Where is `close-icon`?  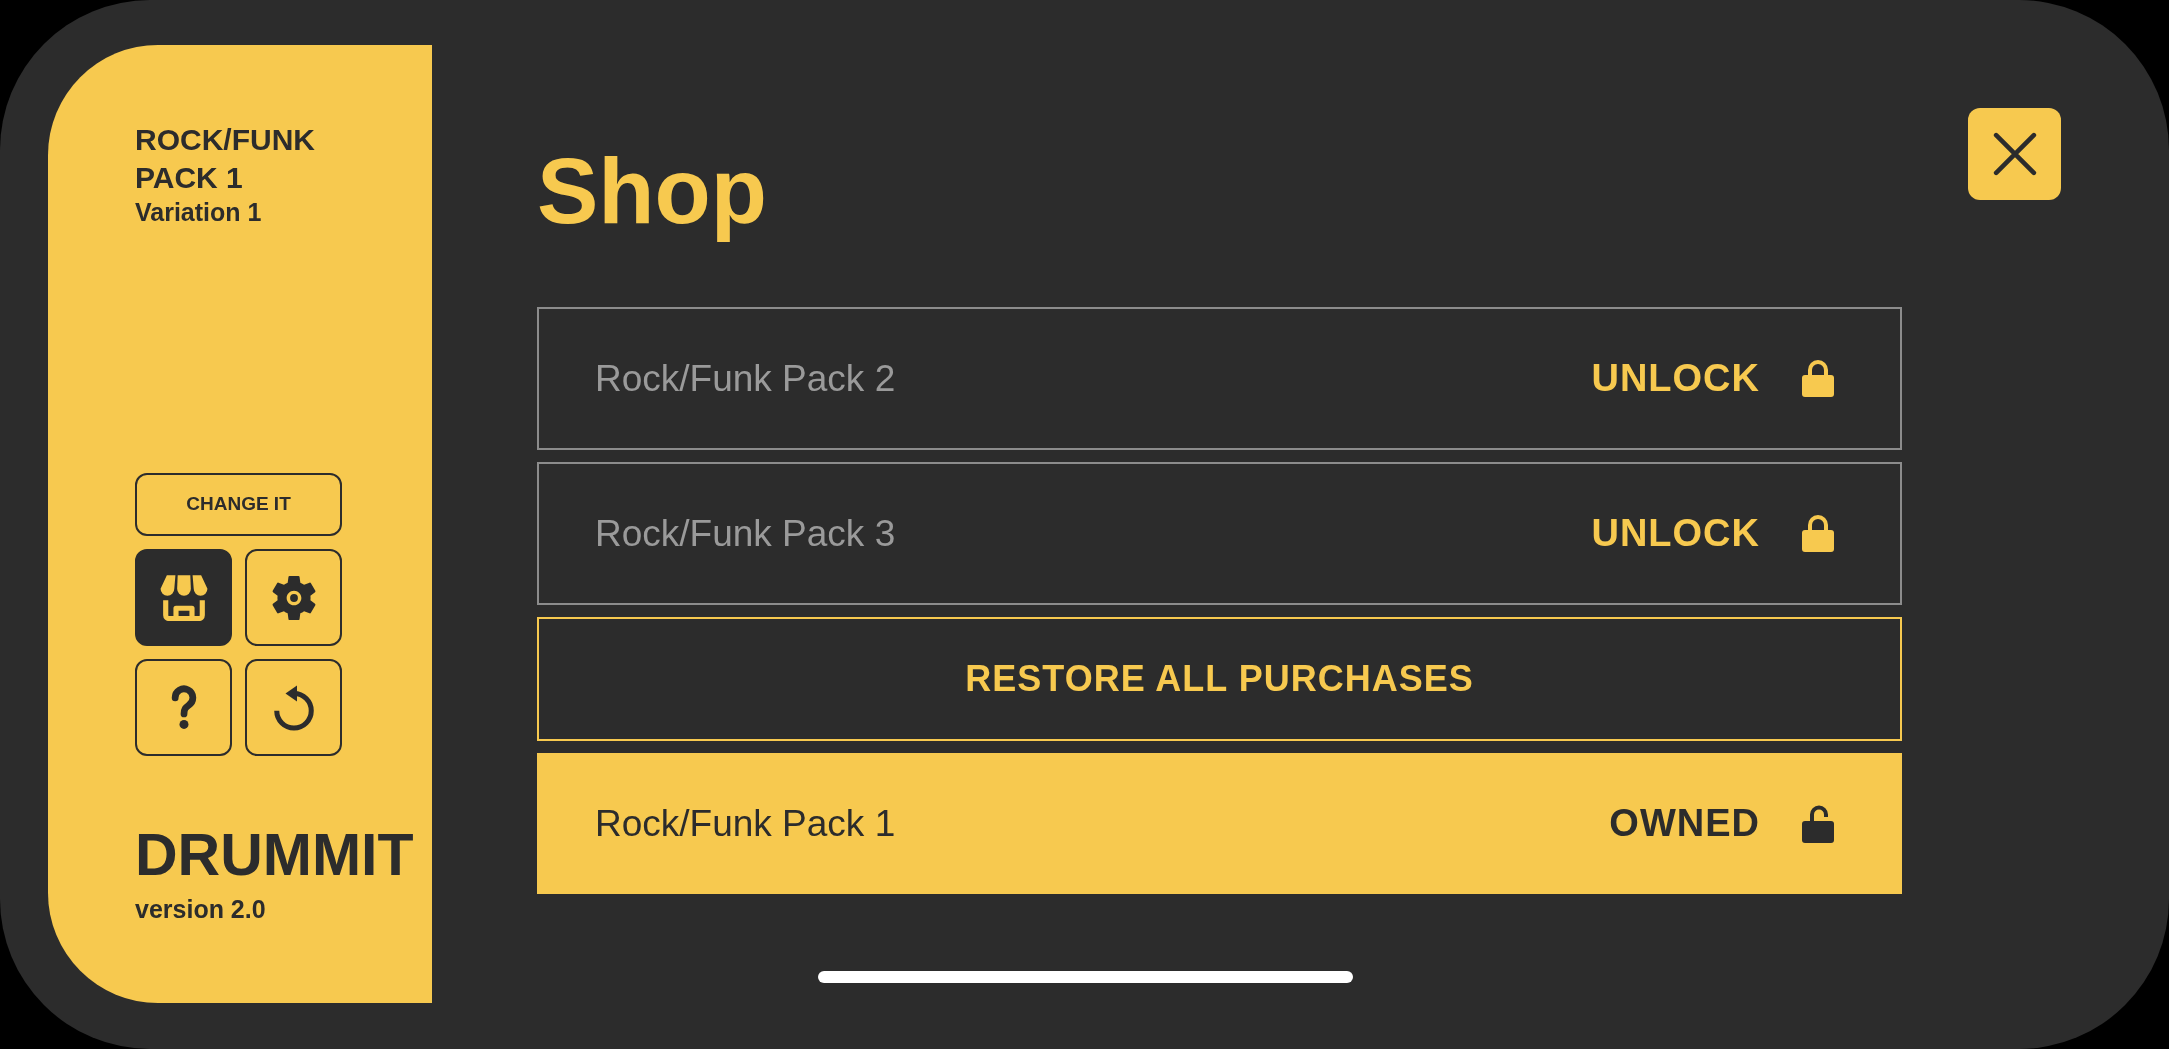
close-icon is located at coordinates (2014, 154).